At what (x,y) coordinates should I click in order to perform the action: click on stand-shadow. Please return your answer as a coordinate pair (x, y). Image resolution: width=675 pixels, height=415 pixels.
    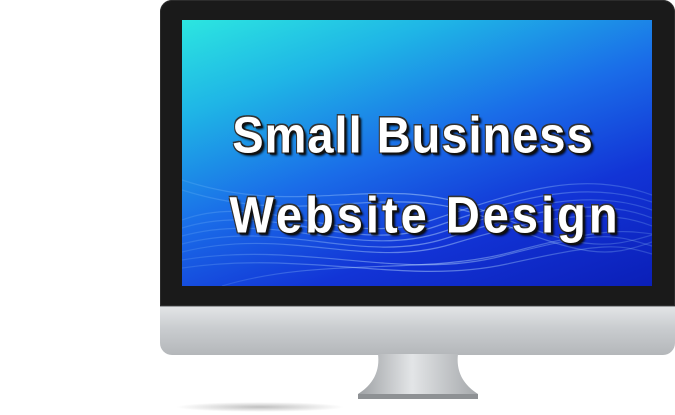
    Looking at the image, I should click on (260, 407).